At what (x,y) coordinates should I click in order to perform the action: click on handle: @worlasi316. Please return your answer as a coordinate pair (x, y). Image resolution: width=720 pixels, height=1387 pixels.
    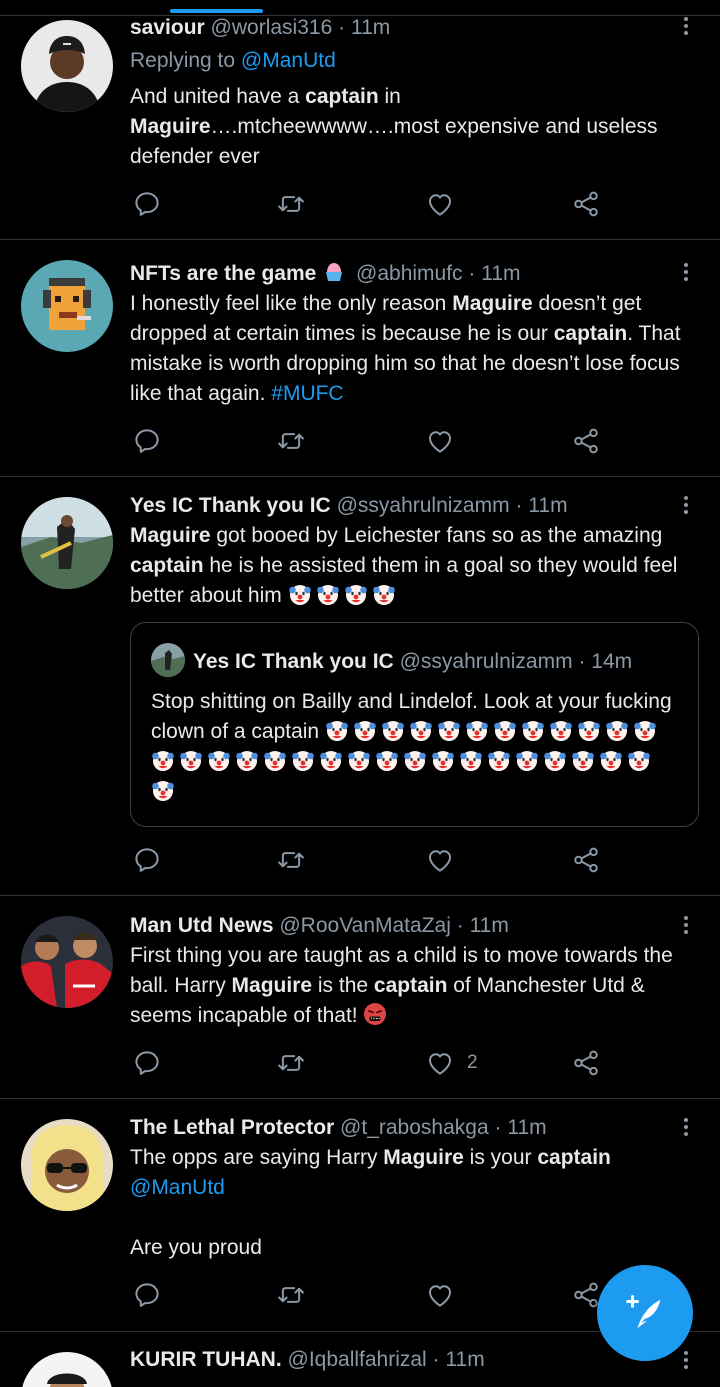
    Looking at the image, I should click on (272, 27).